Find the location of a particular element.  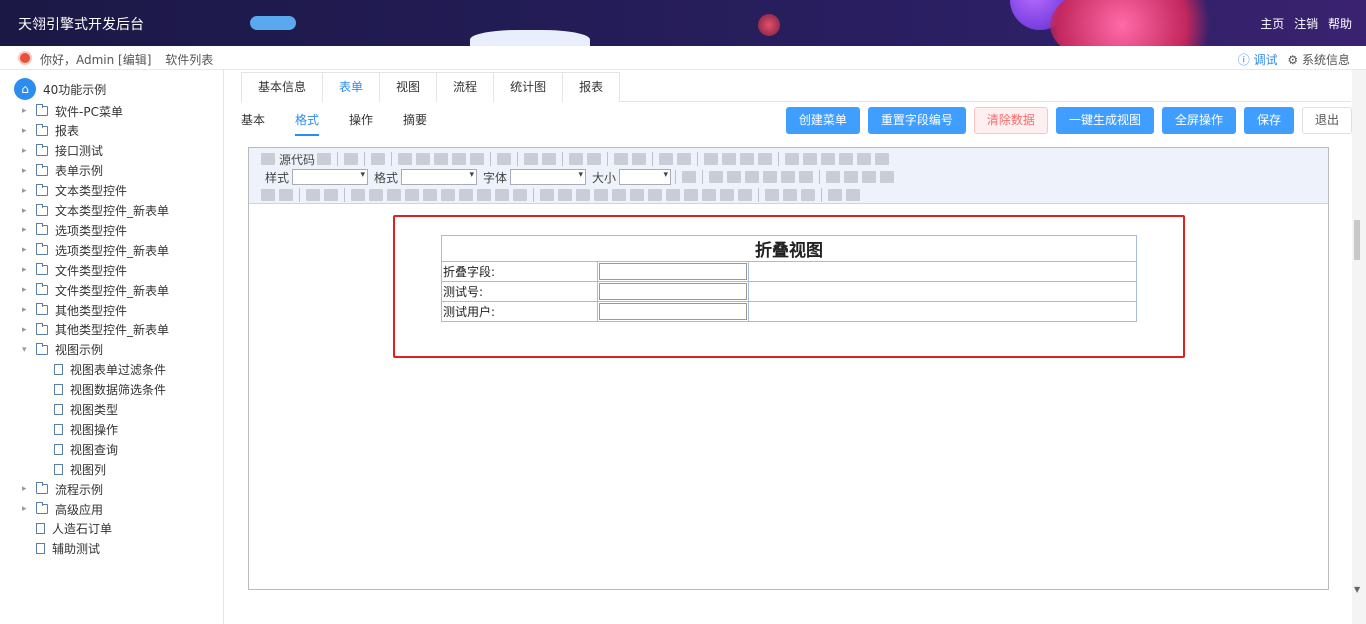

clear-data-button: 清除数据 is located at coordinates (1010, 120).